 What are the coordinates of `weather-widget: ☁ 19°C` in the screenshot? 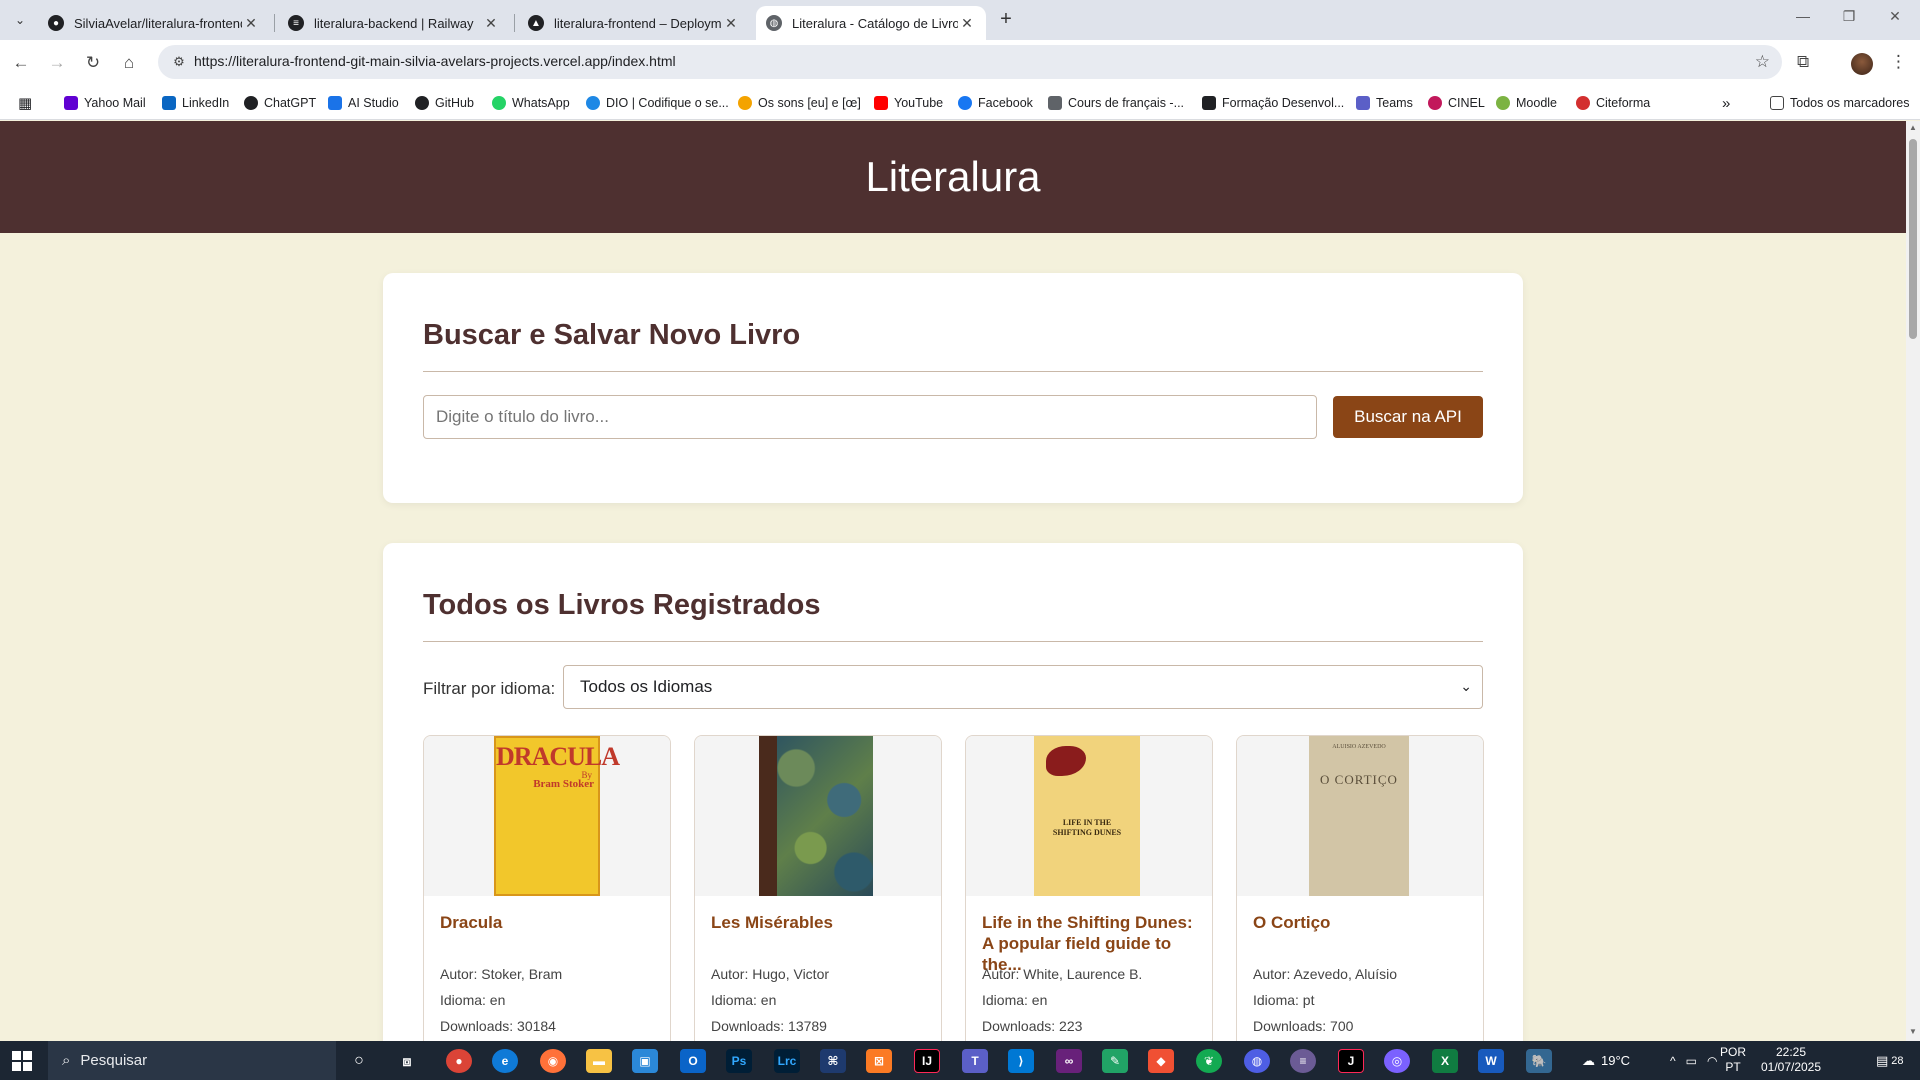 It's located at (1606, 1060).